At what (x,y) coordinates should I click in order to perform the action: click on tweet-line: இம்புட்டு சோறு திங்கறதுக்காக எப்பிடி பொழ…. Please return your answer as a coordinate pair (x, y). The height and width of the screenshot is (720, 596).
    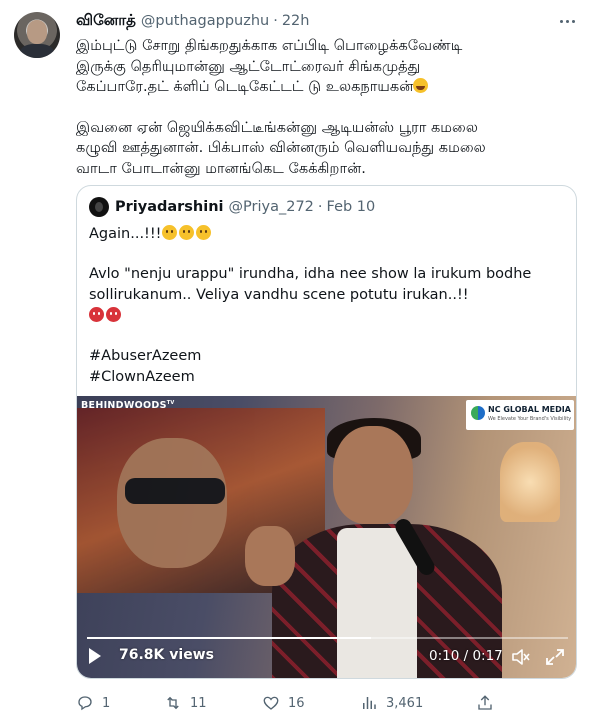
    Looking at the image, I should click on (269, 45).